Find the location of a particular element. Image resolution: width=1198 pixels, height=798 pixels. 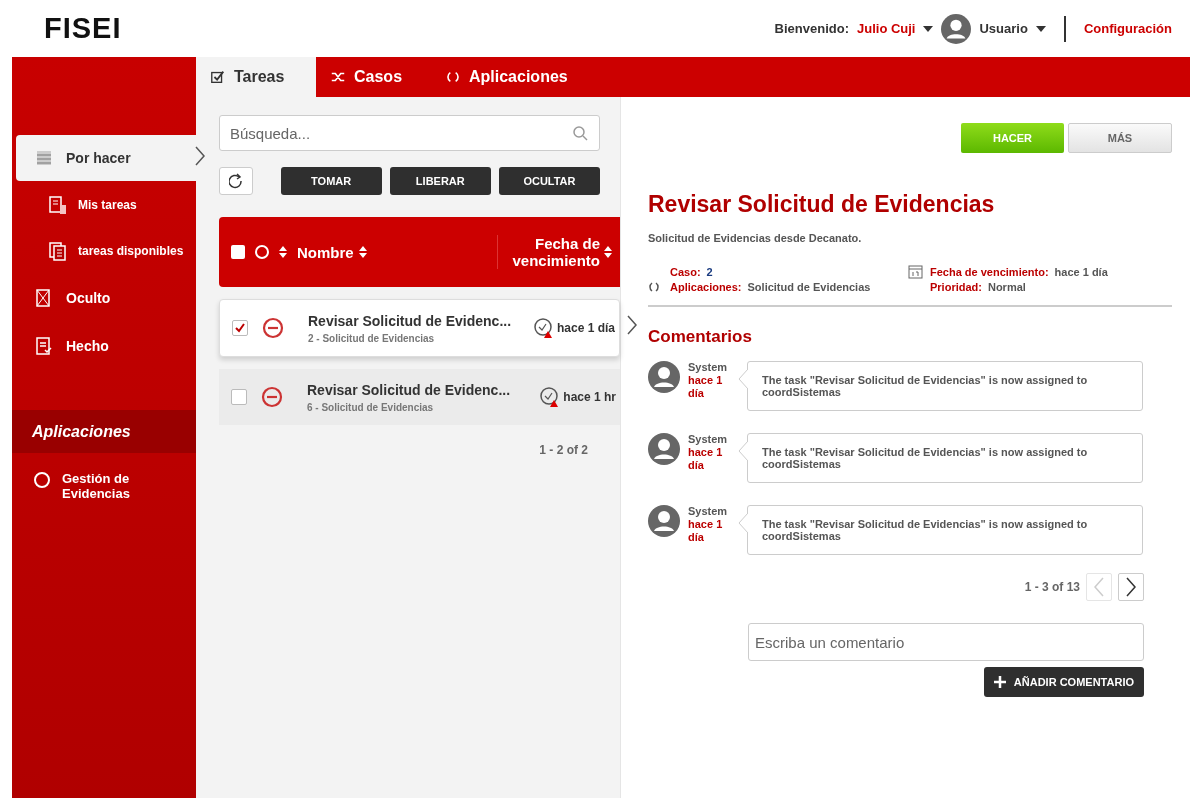

field-label: Prioridad: is located at coordinates (956, 287).